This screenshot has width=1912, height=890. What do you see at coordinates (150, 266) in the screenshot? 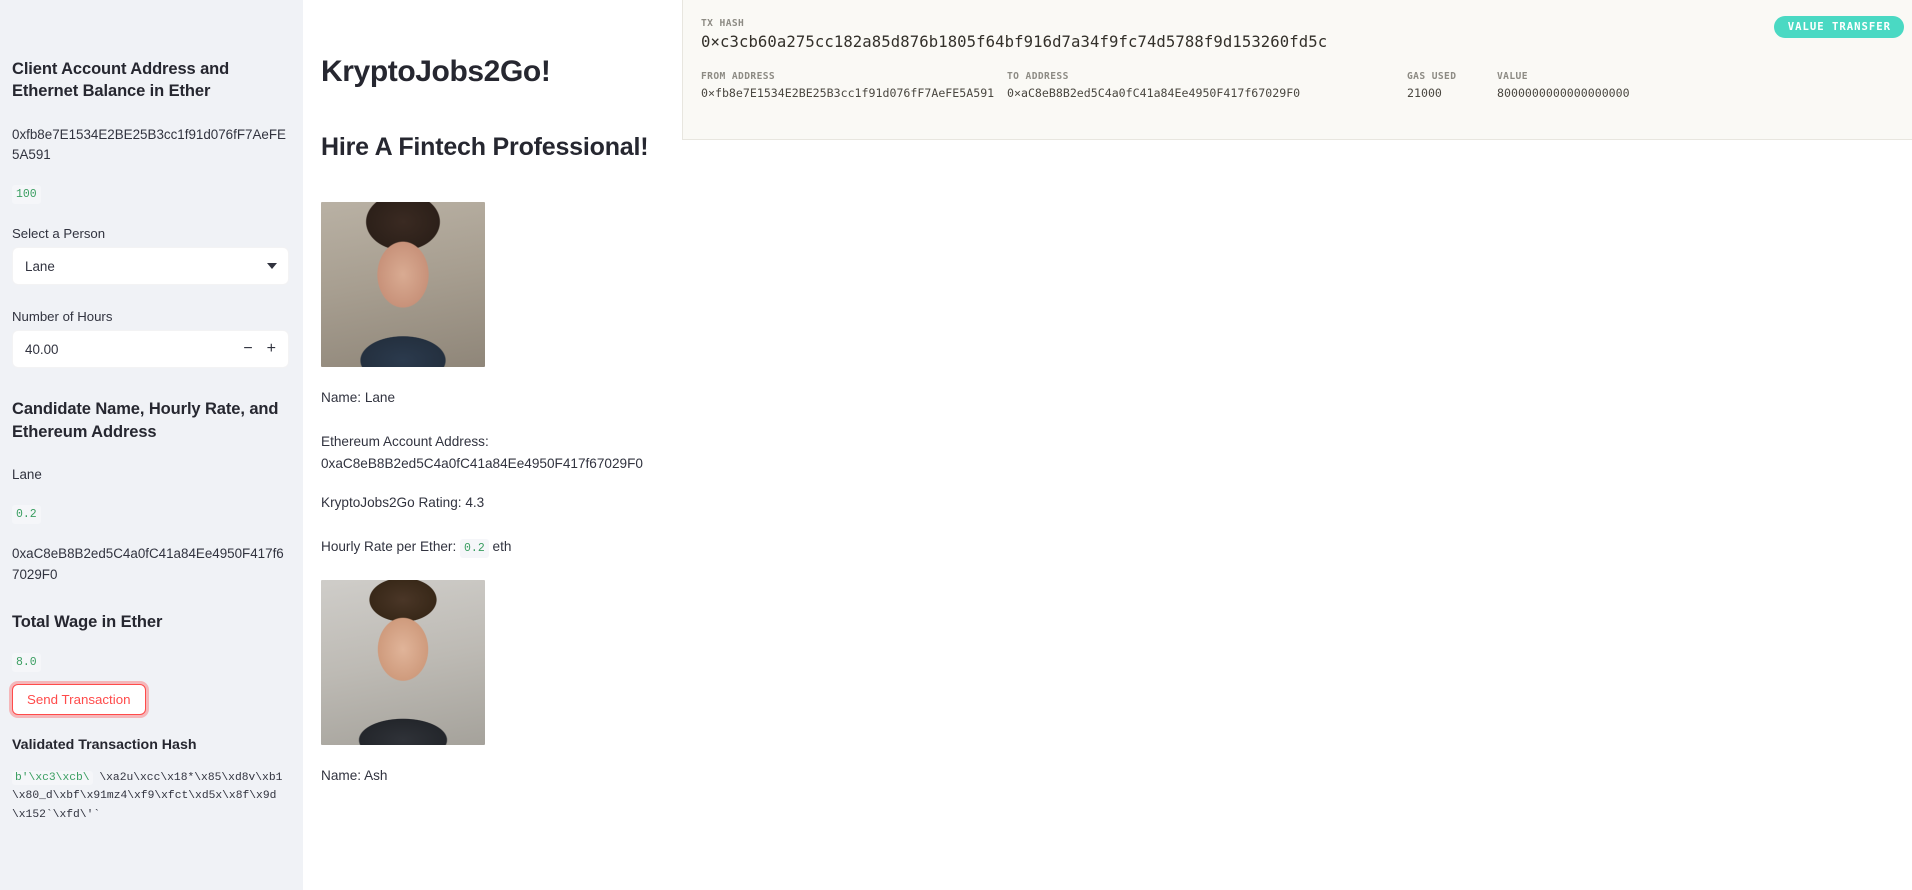
I see `select-person-dropdown: Lane` at bounding box center [150, 266].